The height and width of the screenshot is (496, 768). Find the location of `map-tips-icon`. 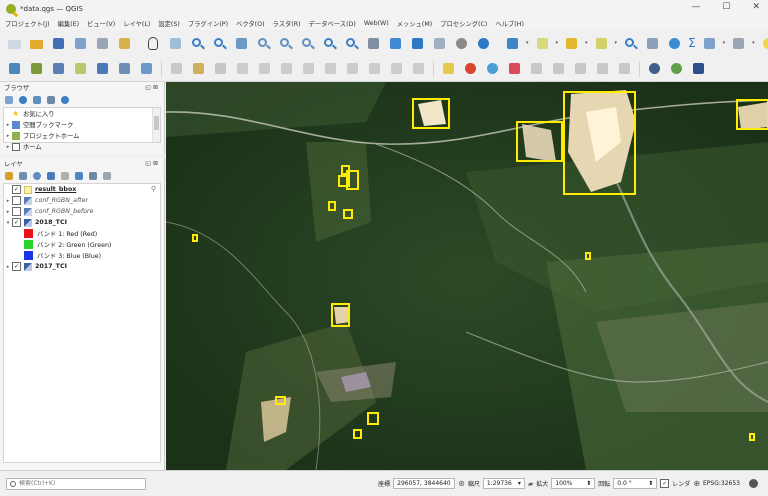

map-tips-icon is located at coordinates (439, 43).